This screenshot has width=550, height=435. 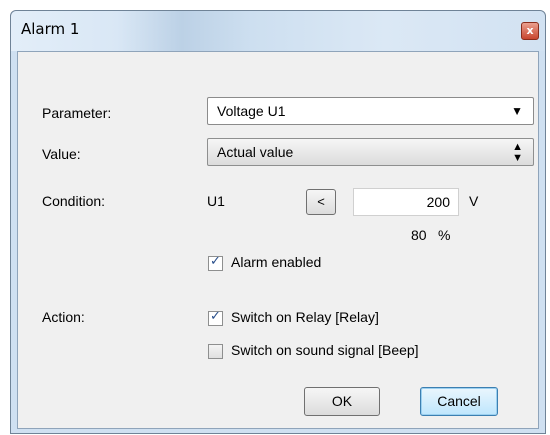 What do you see at coordinates (276, 262) in the screenshot?
I see `alarm-enabled-label: Alarm enabled` at bounding box center [276, 262].